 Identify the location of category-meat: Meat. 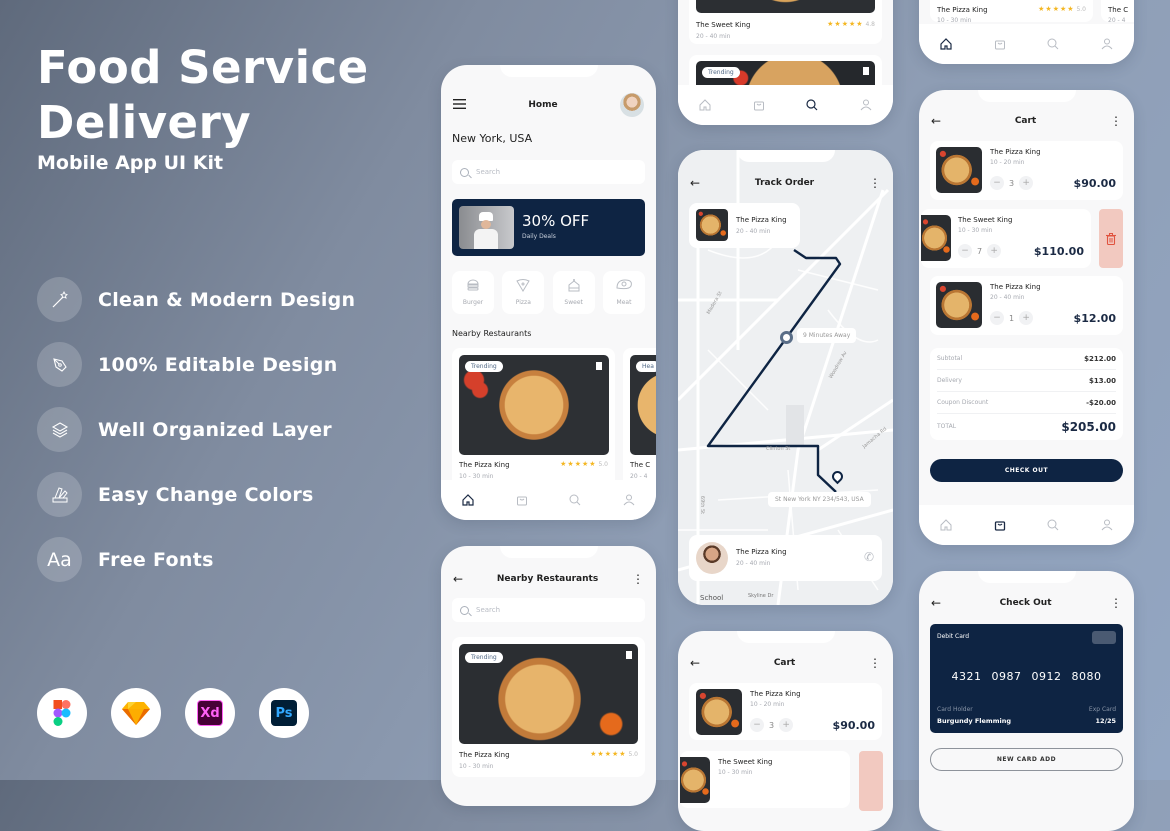
(623, 292).